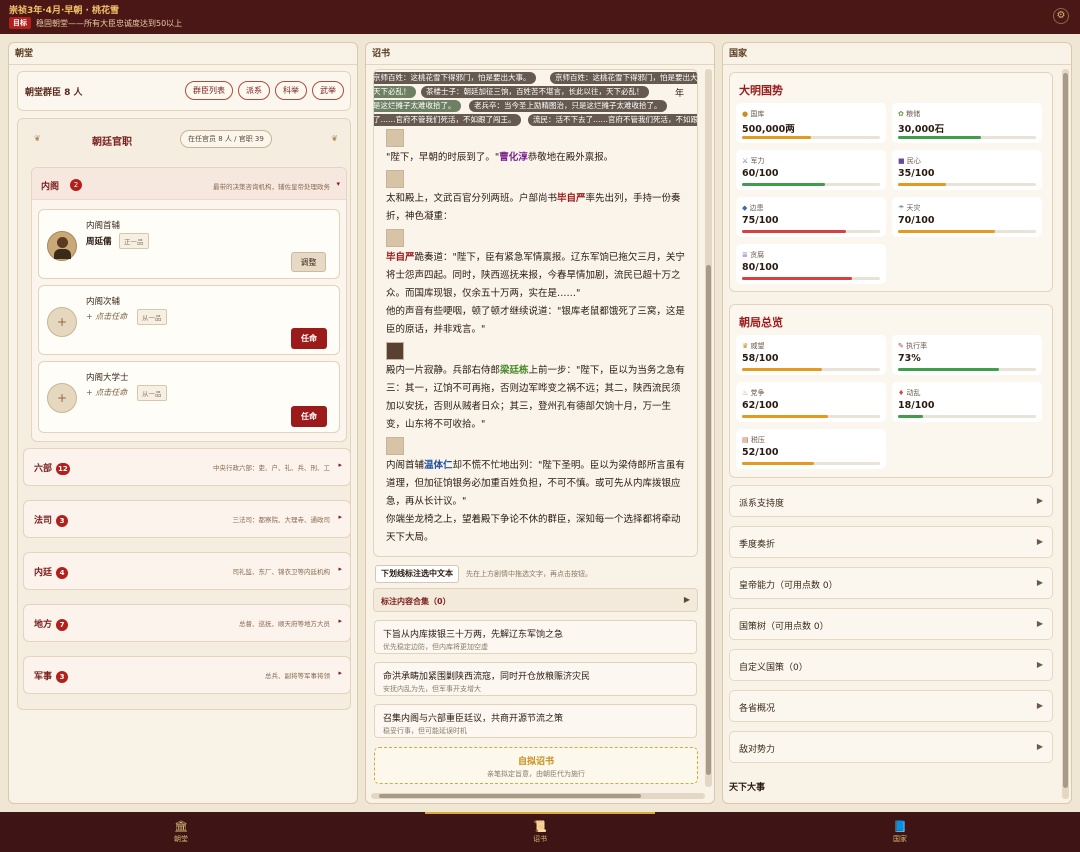  What do you see at coordinates (291, 90) in the screenshot?
I see `exam-button: 科举` at bounding box center [291, 90].